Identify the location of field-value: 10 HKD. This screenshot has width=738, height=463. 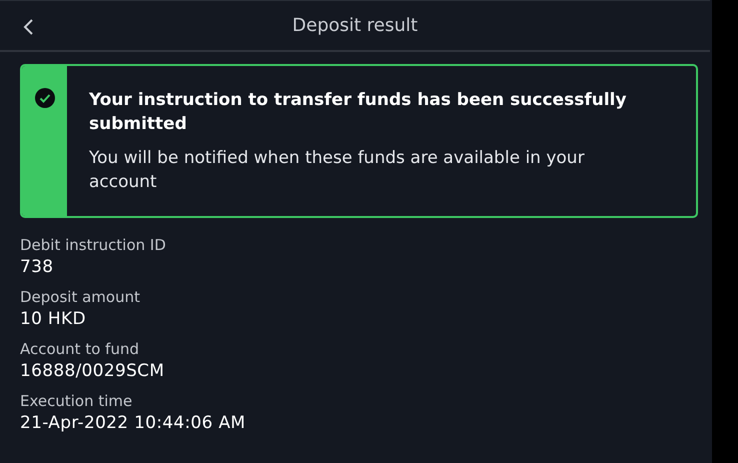
(53, 319).